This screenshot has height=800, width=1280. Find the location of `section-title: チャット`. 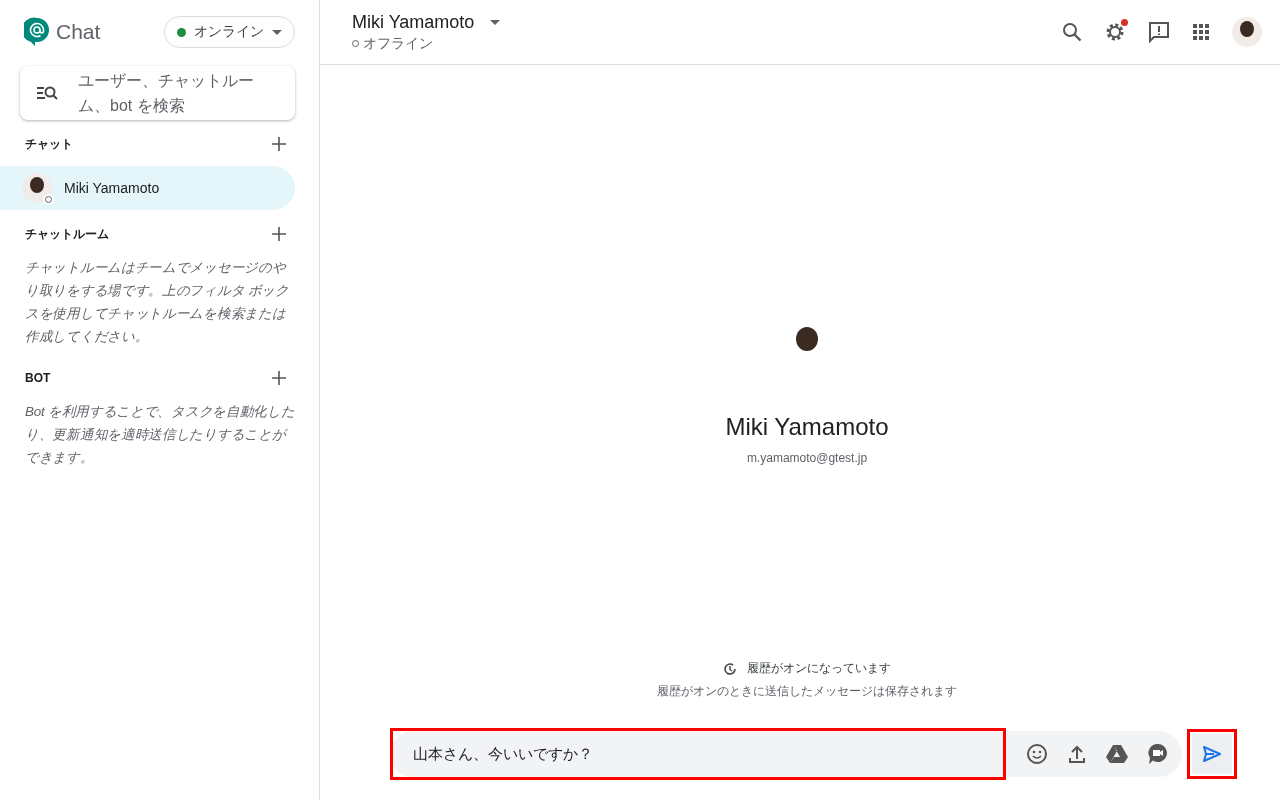

section-title: チャット is located at coordinates (49, 144).